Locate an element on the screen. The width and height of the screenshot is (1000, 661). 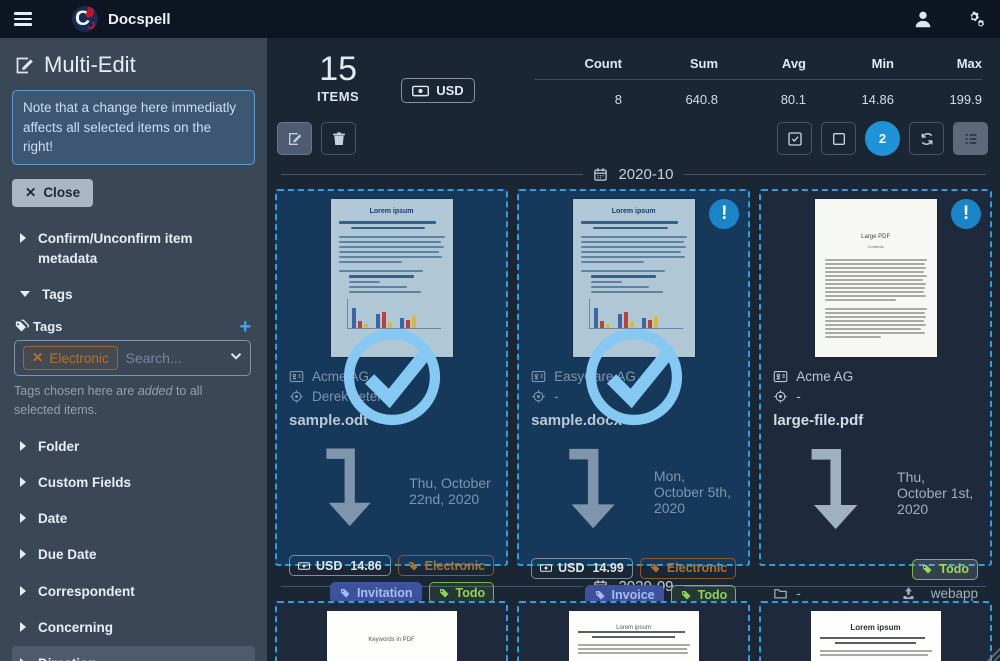
tag-badge-invitation: Invitation is located at coordinates (375, 593).